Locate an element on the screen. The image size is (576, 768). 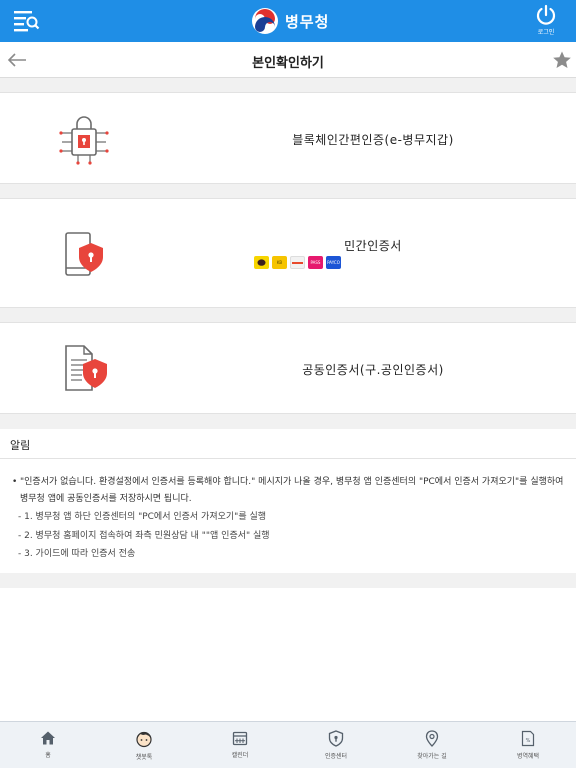
app-header: 병무청 로그인 is located at coordinates (288, 21).